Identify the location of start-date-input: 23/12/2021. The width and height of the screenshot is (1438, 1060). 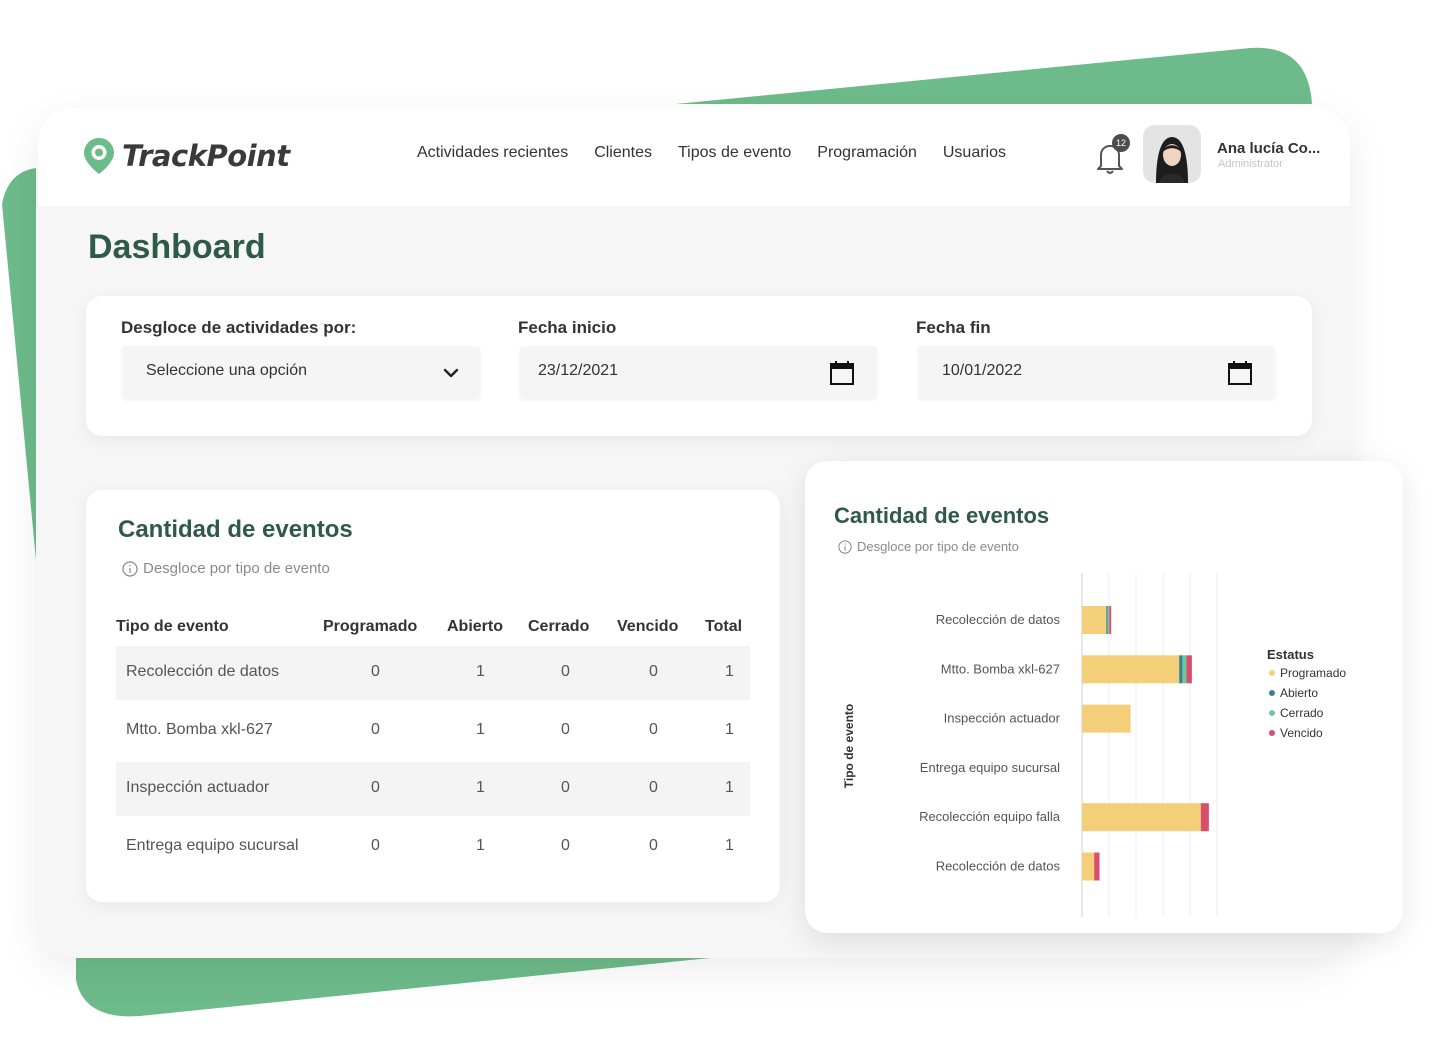
(698, 372).